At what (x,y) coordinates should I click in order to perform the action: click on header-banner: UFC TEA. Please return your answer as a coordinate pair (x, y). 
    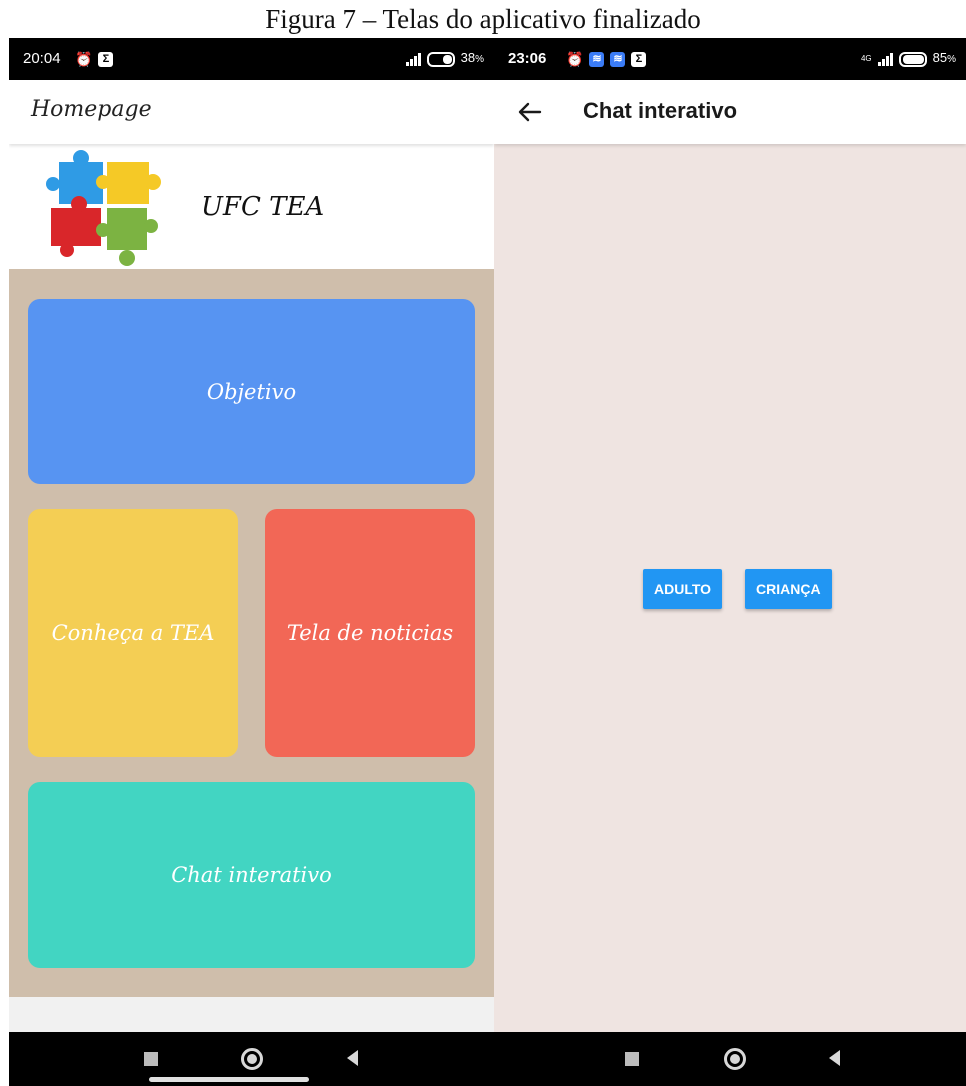
    Looking at the image, I should click on (251, 206).